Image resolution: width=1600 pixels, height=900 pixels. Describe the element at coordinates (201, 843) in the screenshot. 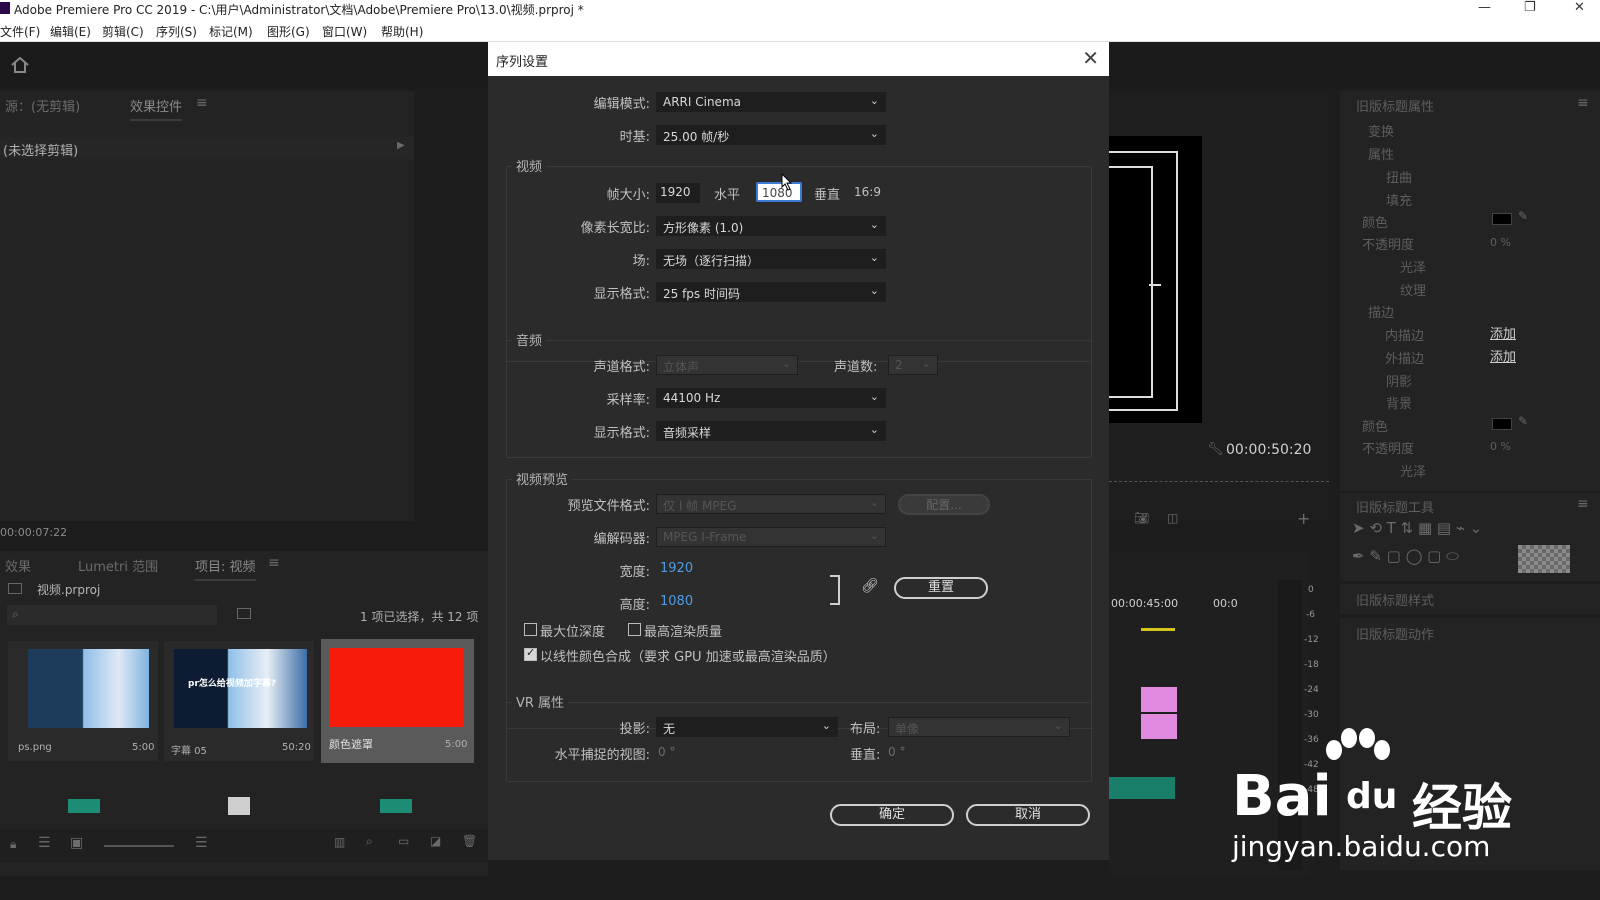

I see `sort-icon: ☰` at that location.